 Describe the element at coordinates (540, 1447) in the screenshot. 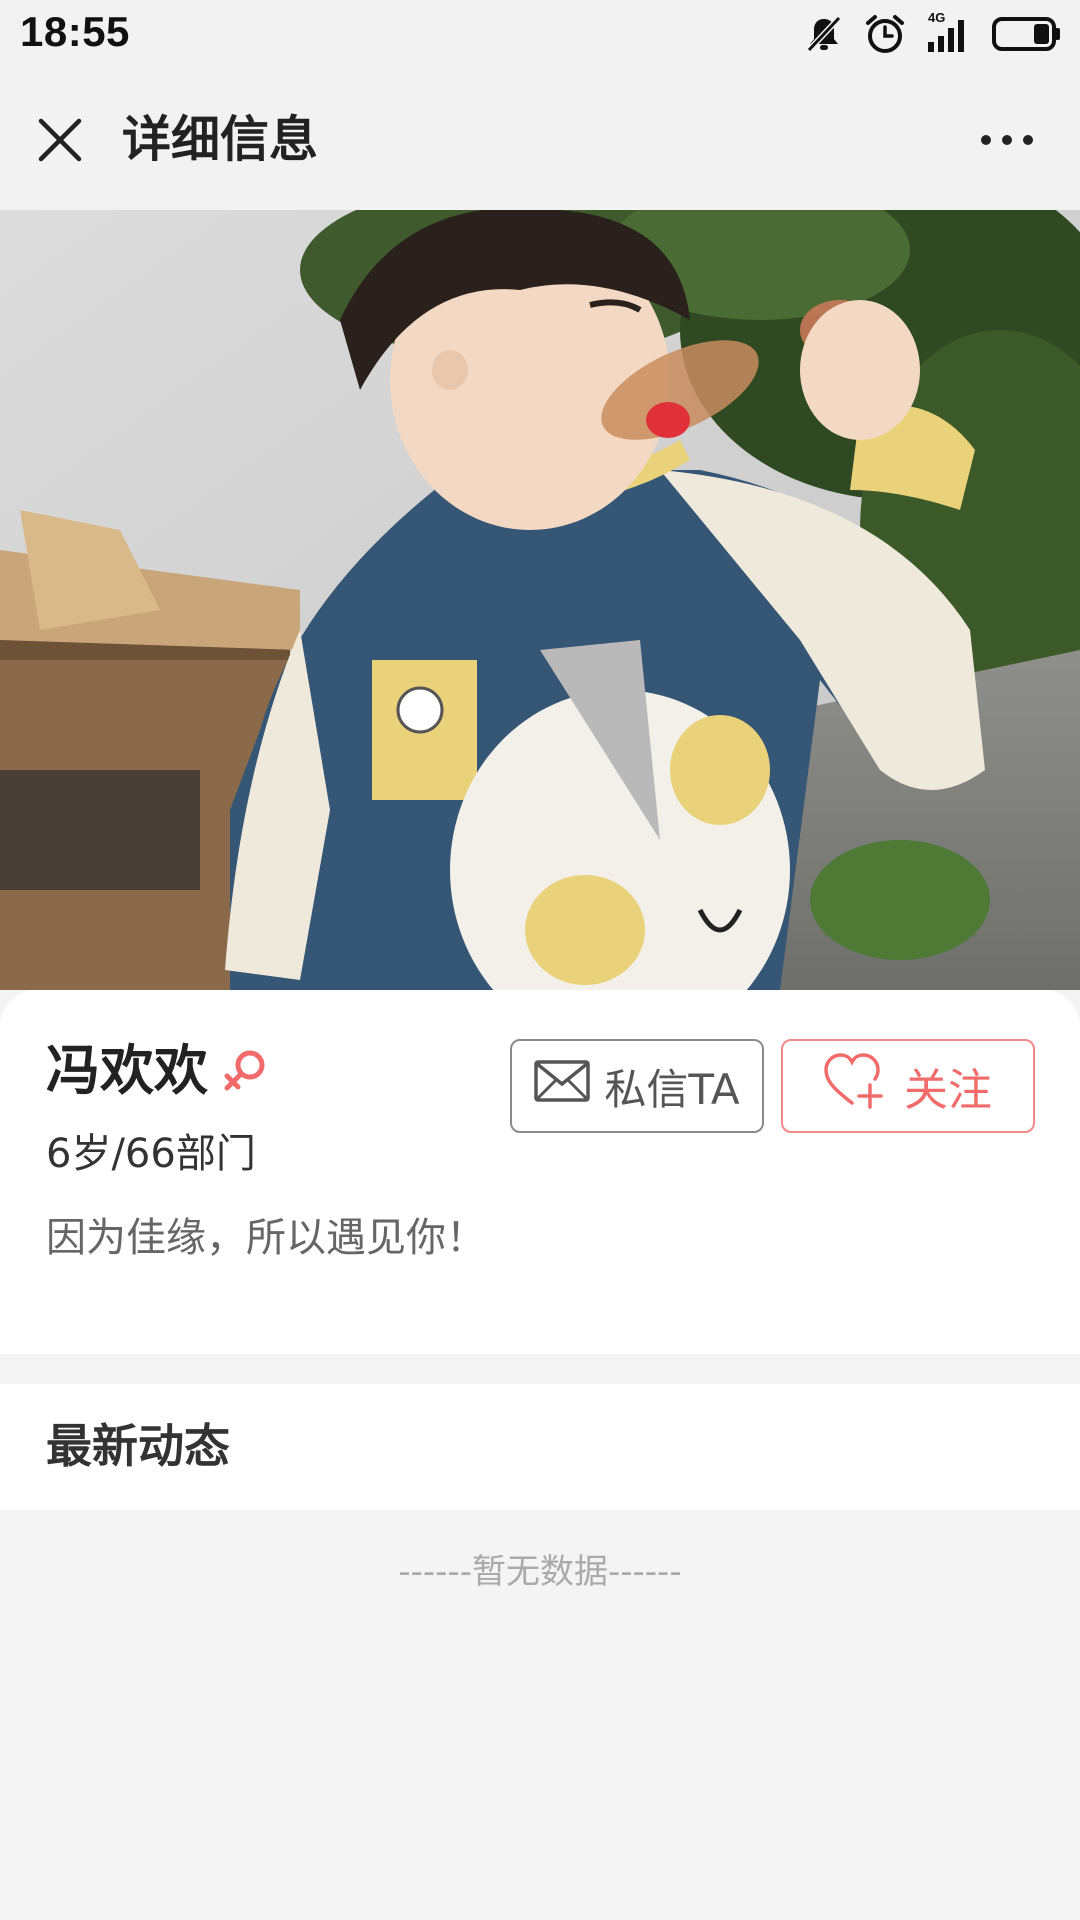

I see `feed-section-header: 最新动态` at that location.